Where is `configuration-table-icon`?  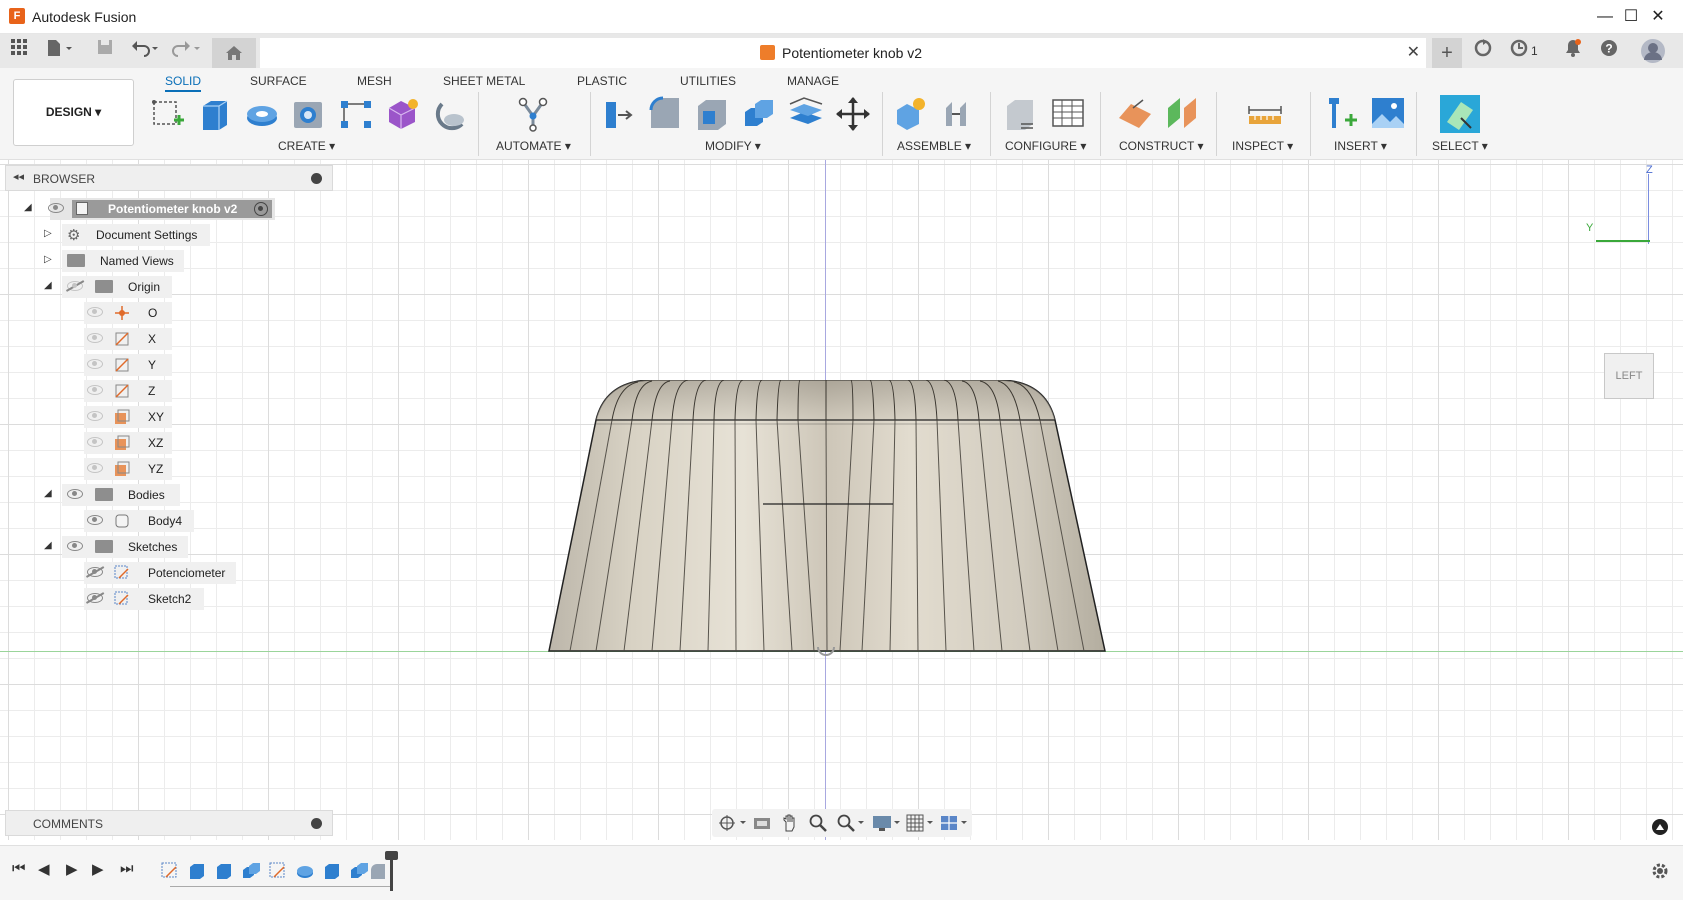 configuration-table-icon is located at coordinates (1068, 114).